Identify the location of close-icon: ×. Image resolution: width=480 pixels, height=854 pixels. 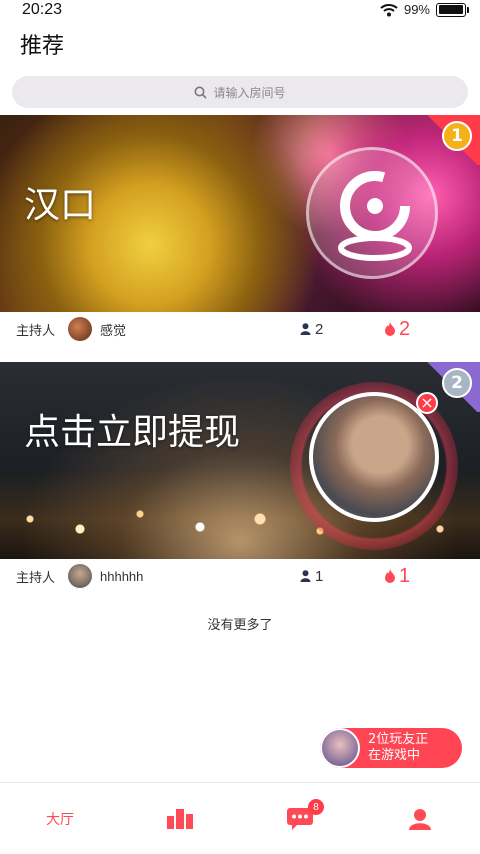
(427, 403).